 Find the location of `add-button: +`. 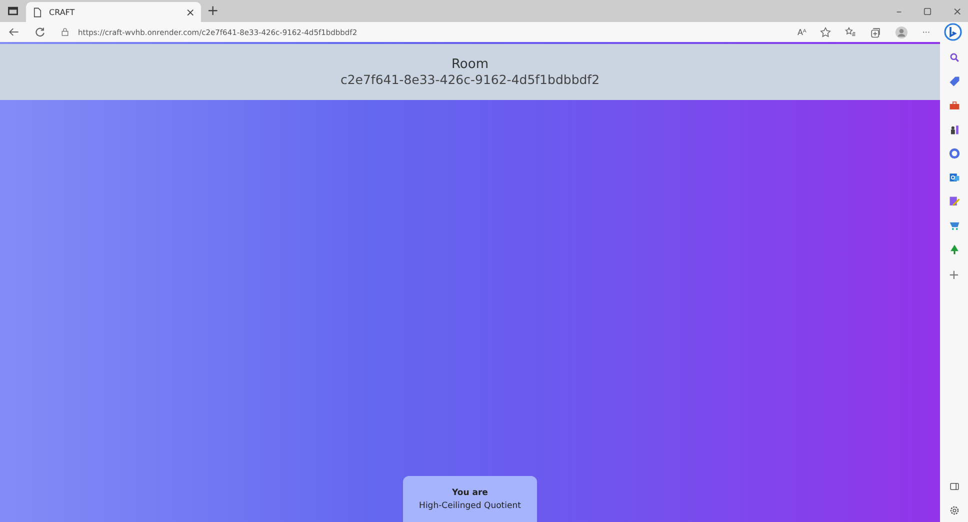

add-button: + is located at coordinates (954, 275).